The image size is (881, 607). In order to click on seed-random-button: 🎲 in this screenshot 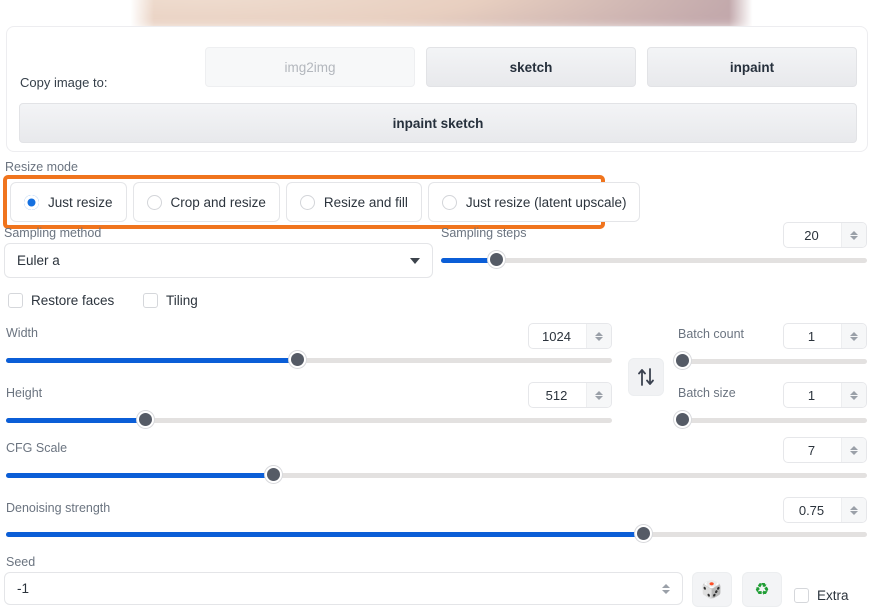, I will do `click(712, 589)`.